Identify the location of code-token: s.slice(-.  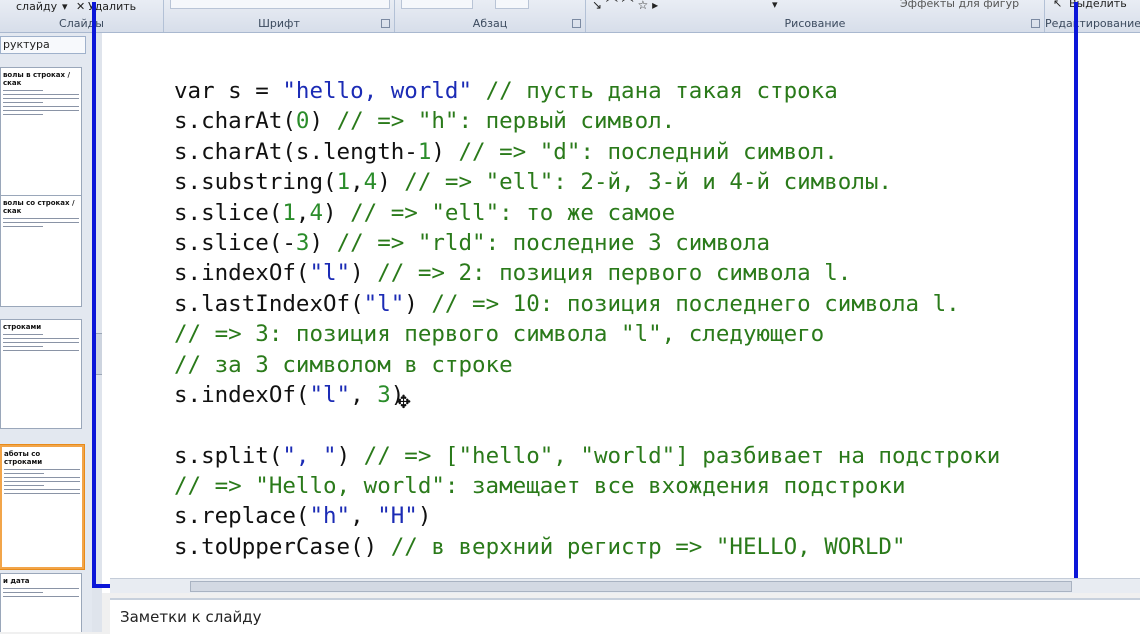
(235, 242).